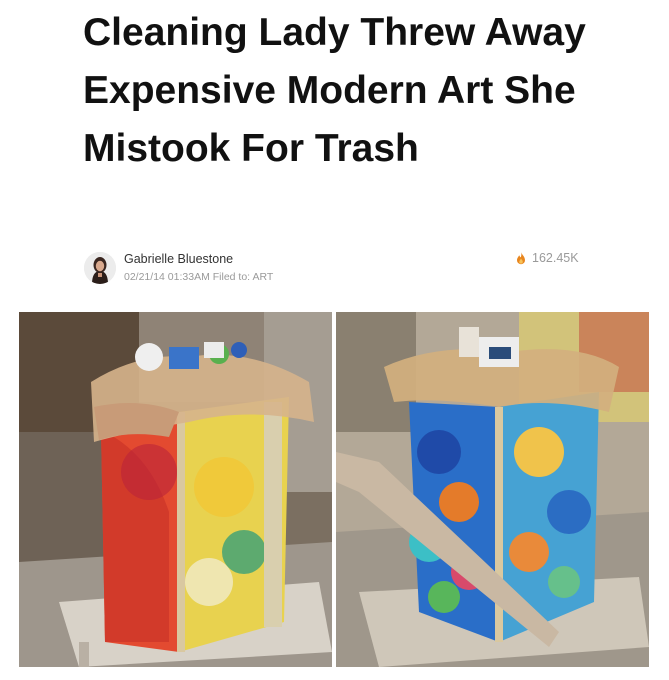  I want to click on filed-to-label: Filed to:, so click(231, 277).